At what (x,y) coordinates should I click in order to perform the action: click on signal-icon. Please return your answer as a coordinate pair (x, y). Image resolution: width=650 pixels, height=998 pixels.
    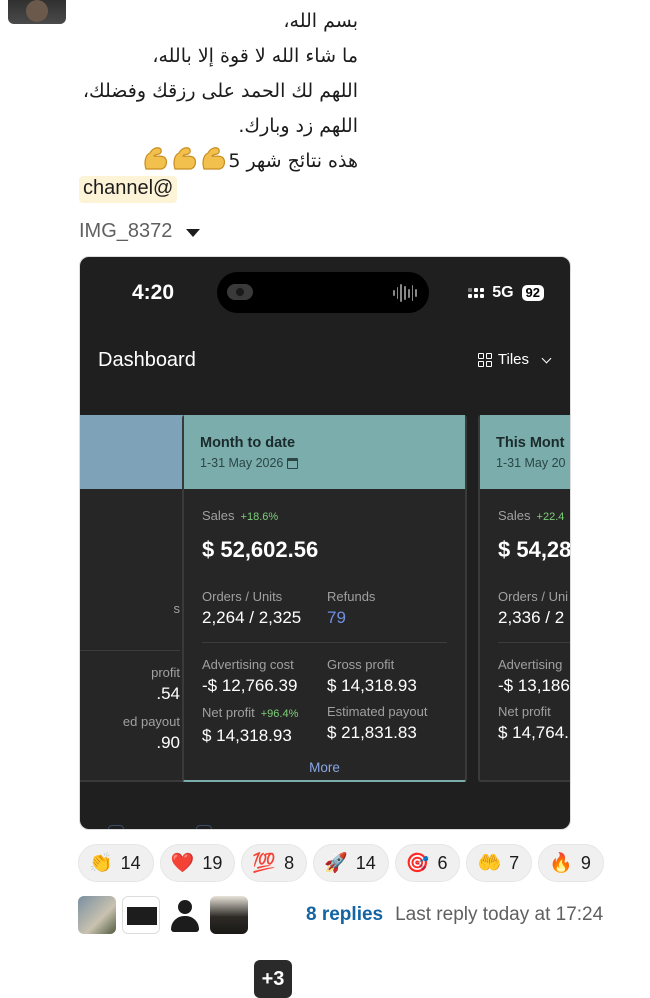
    Looking at the image, I should click on (476, 293).